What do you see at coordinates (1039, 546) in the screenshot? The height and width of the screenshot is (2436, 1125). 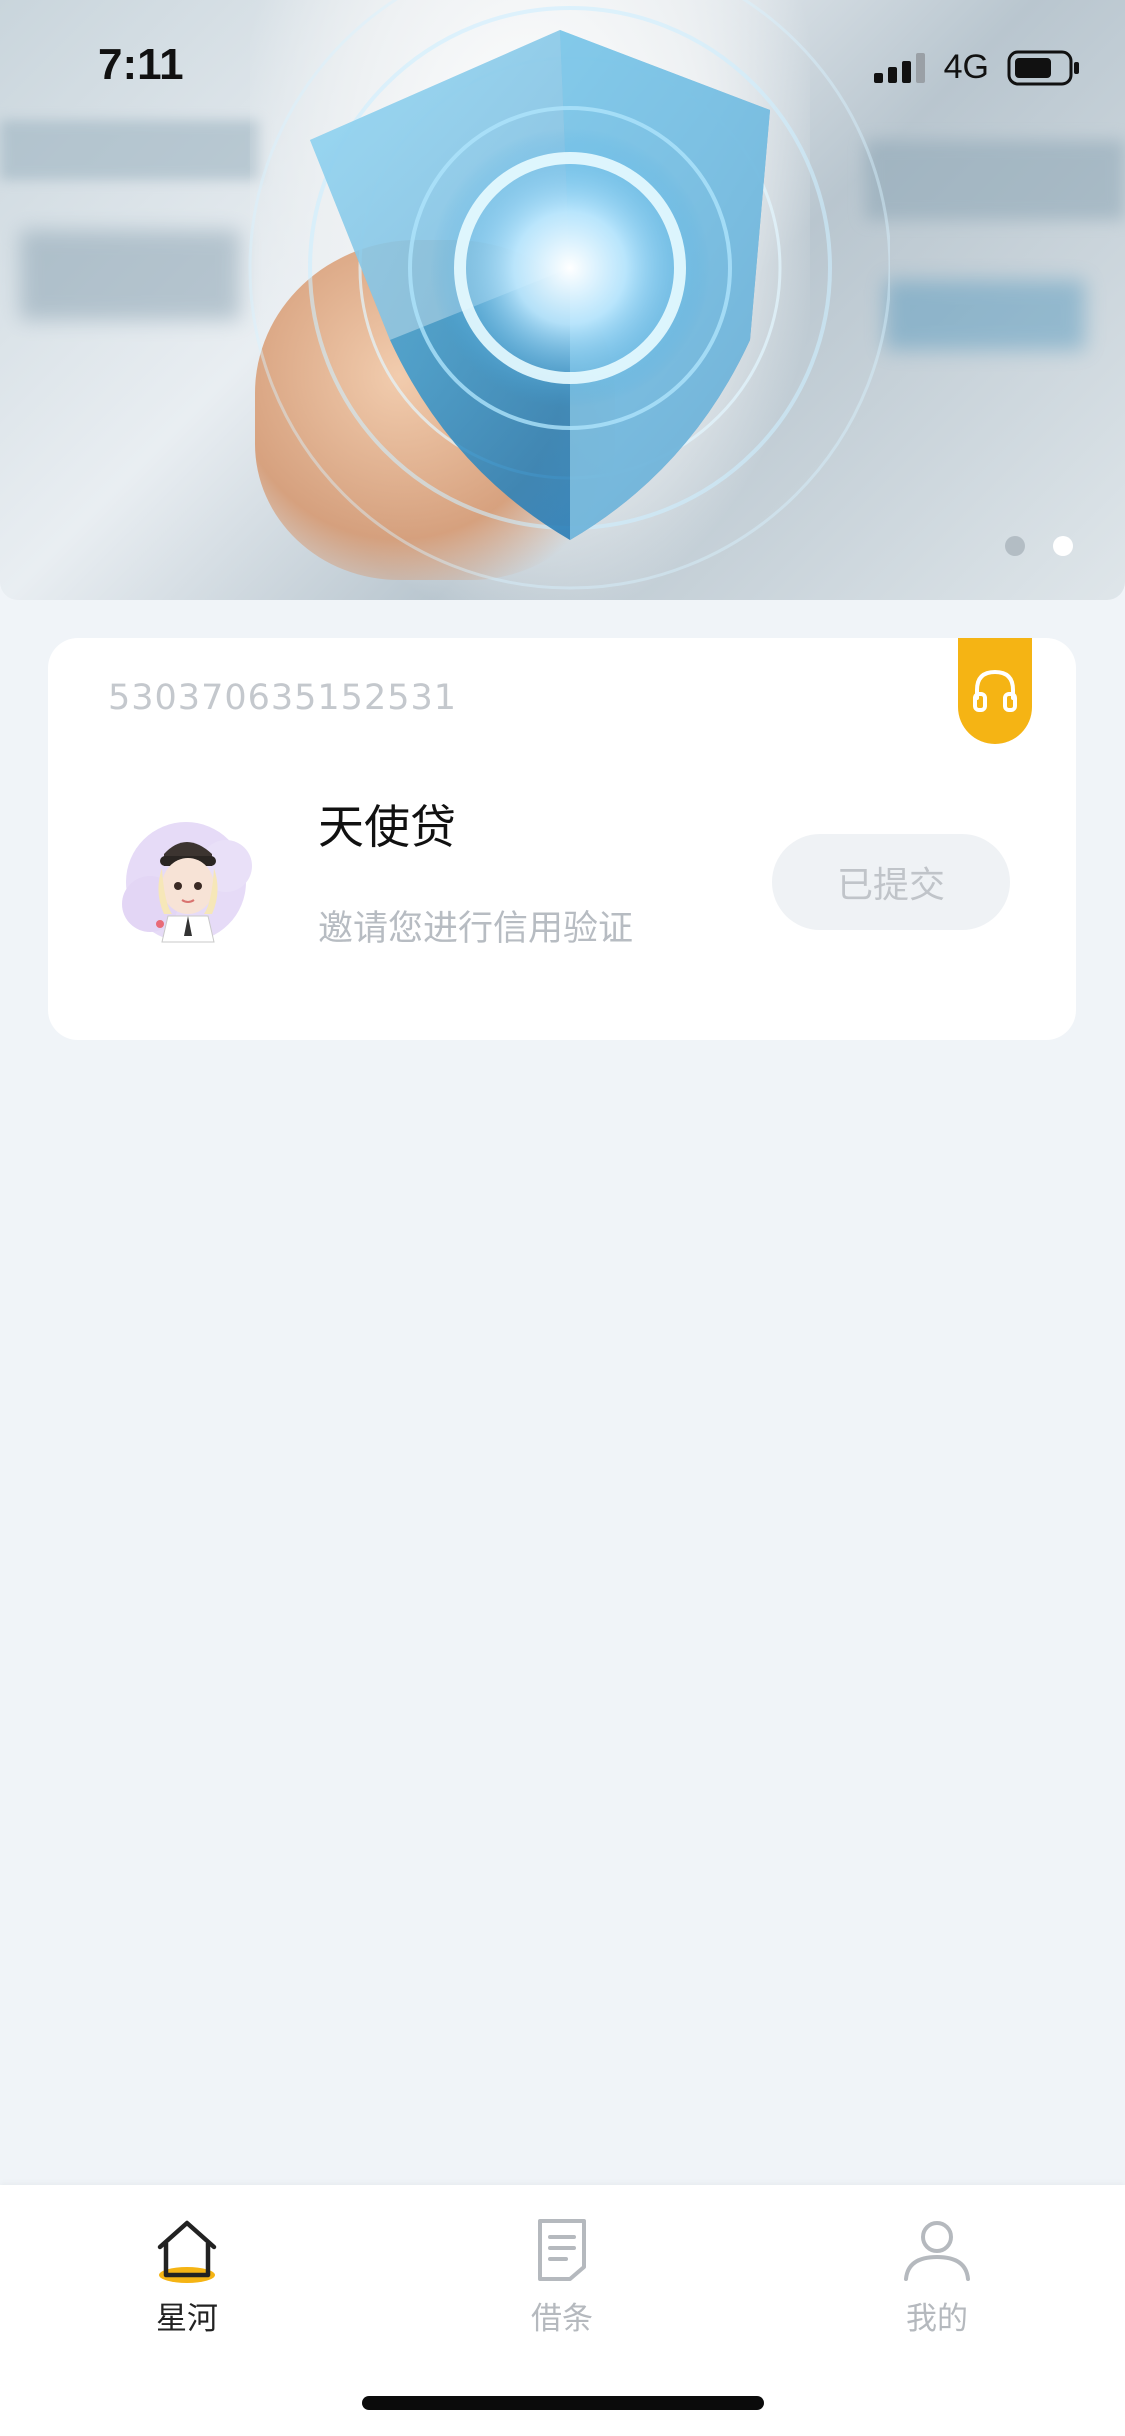 I see `carousel-indicator` at bounding box center [1039, 546].